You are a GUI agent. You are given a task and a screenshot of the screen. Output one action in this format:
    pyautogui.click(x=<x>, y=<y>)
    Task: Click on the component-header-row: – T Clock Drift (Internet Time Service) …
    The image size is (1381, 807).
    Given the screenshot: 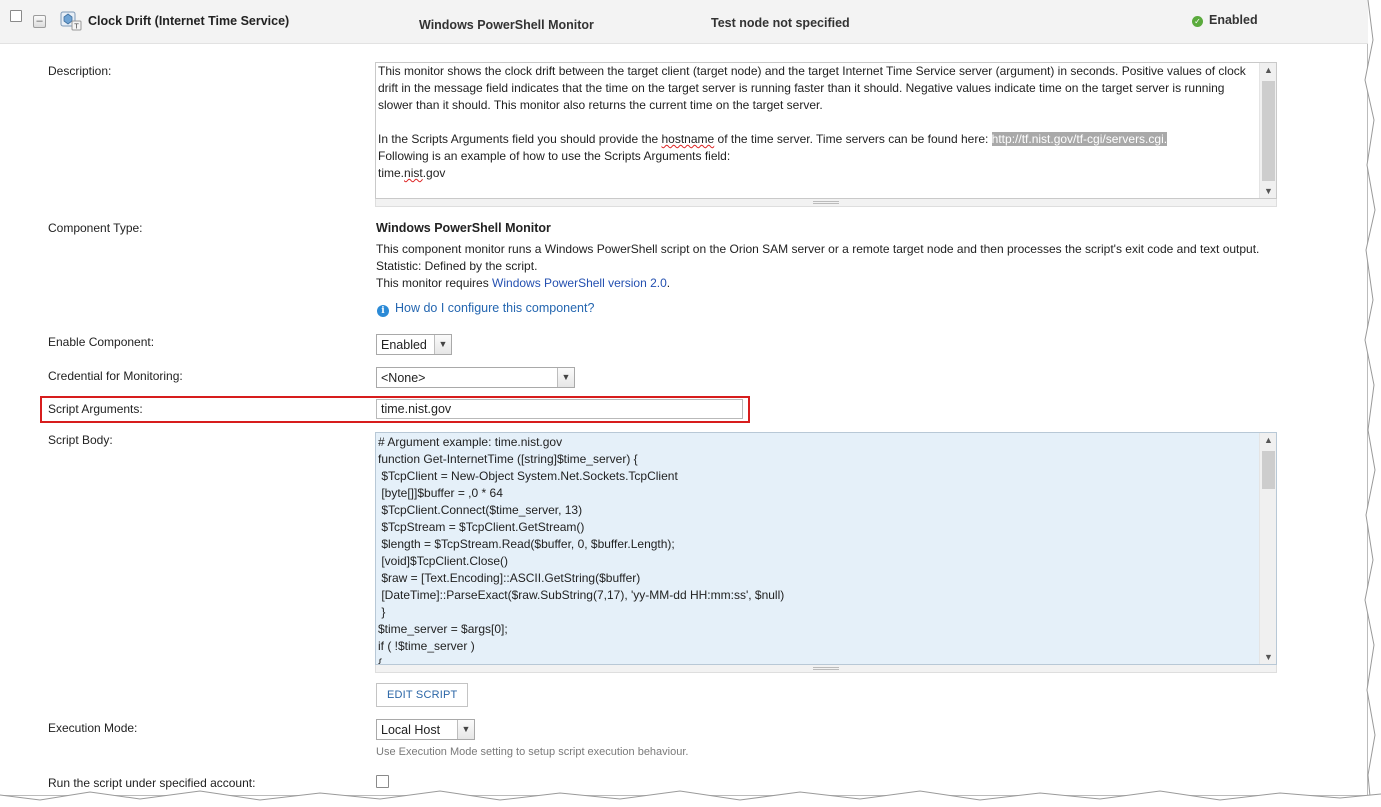 What is the action you would take?
    pyautogui.click(x=684, y=22)
    